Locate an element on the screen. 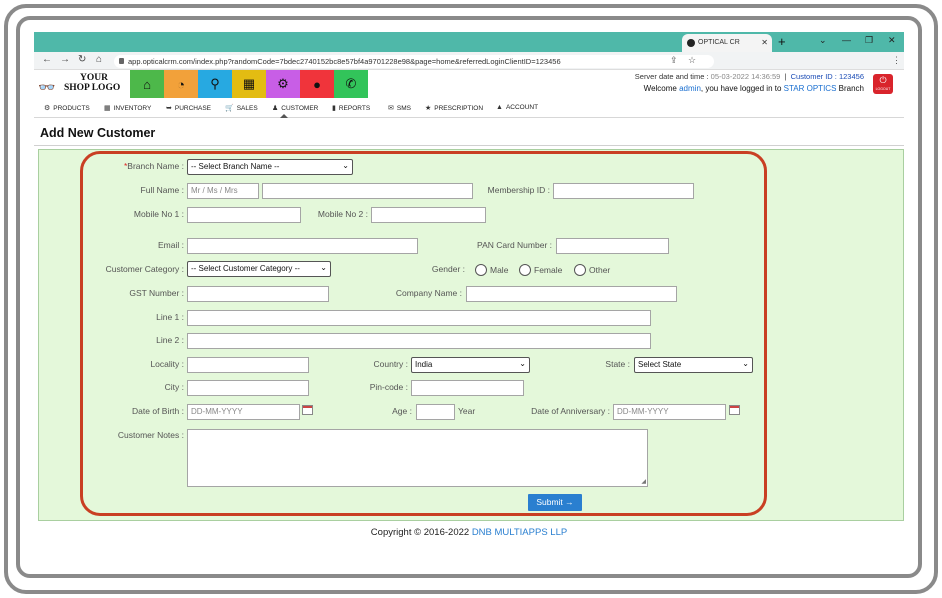 This screenshot has height=598, width=942. chat-icon: ✉ is located at coordinates (391, 108).